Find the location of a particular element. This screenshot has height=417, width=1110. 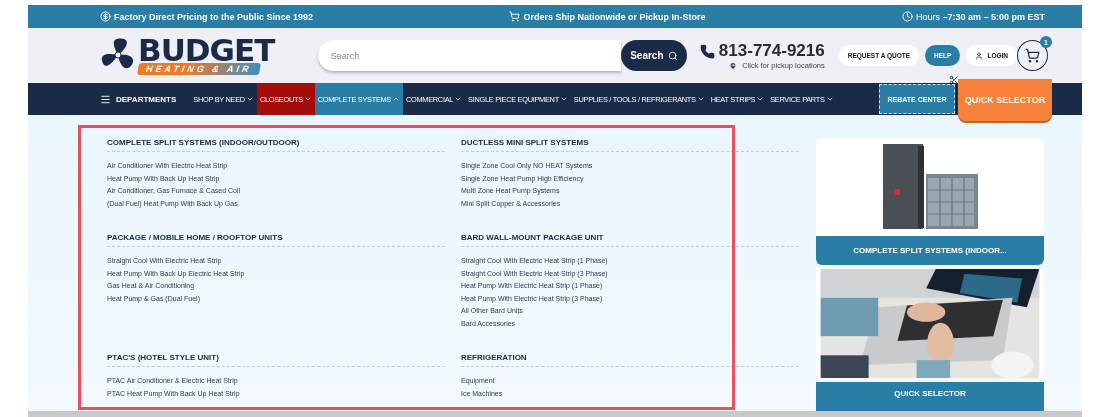

search-icon is located at coordinates (672, 55).